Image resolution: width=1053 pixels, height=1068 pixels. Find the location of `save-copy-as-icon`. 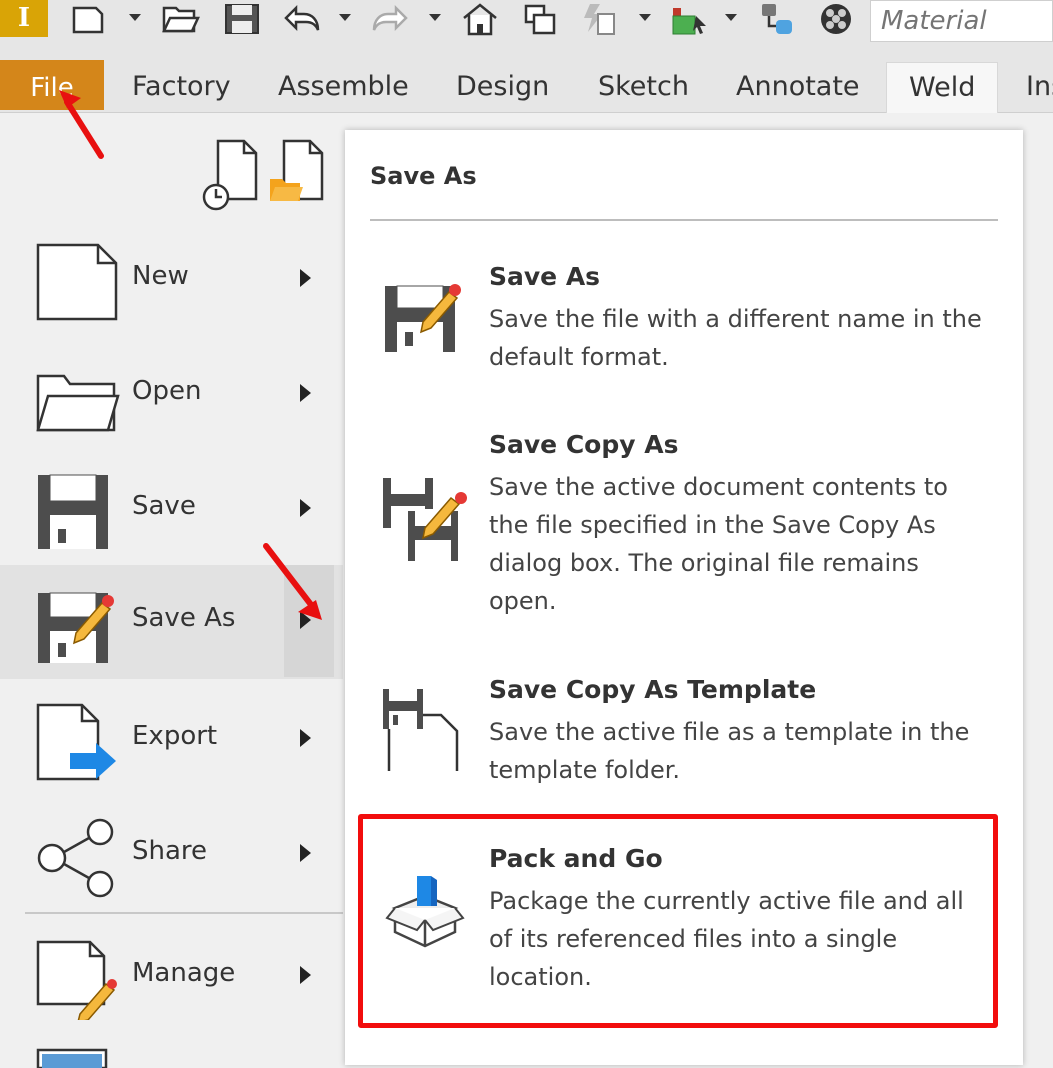

save-copy-as-icon is located at coordinates (425, 520).